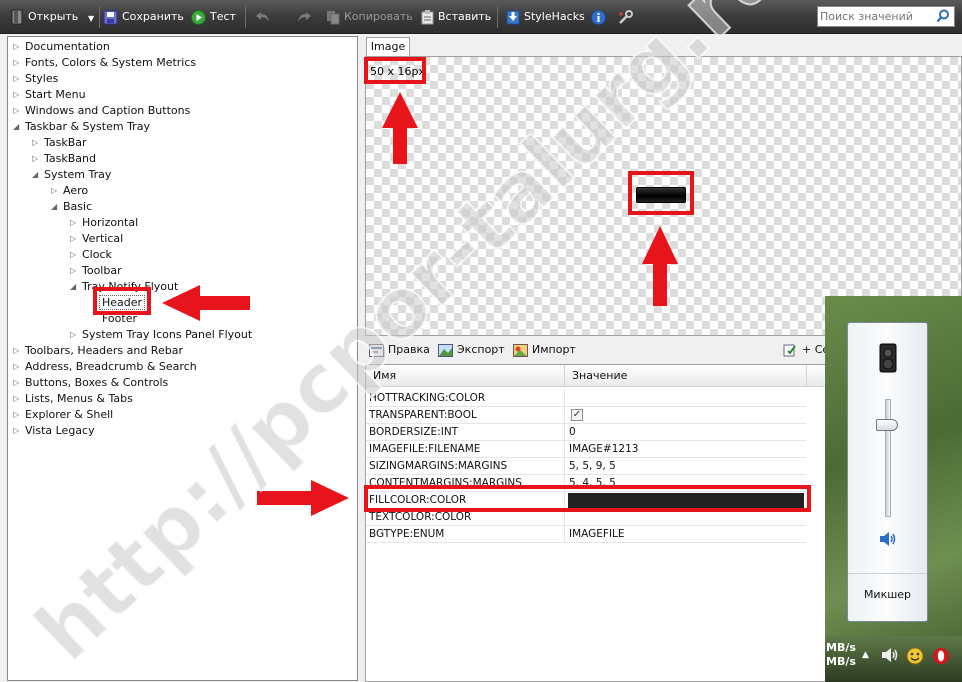 The width and height of the screenshot is (962, 682). What do you see at coordinates (369, 17) in the screenshot?
I see `copy-button: Копировать` at bounding box center [369, 17].